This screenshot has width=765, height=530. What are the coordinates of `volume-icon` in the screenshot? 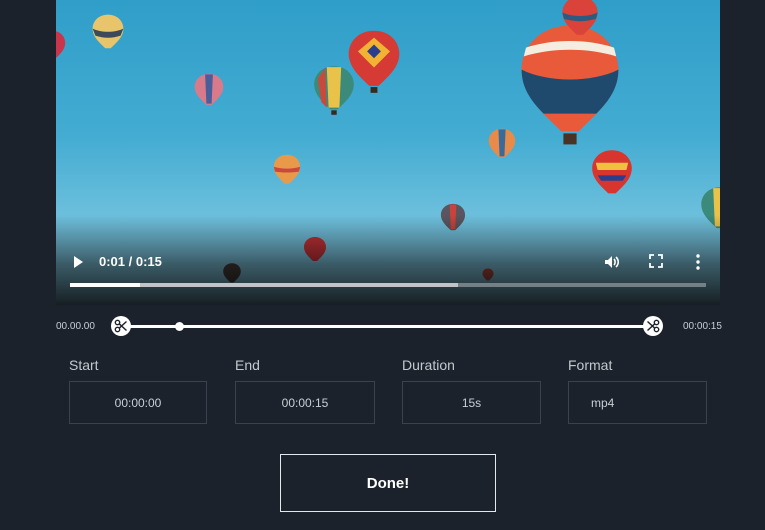 It's located at (612, 262).